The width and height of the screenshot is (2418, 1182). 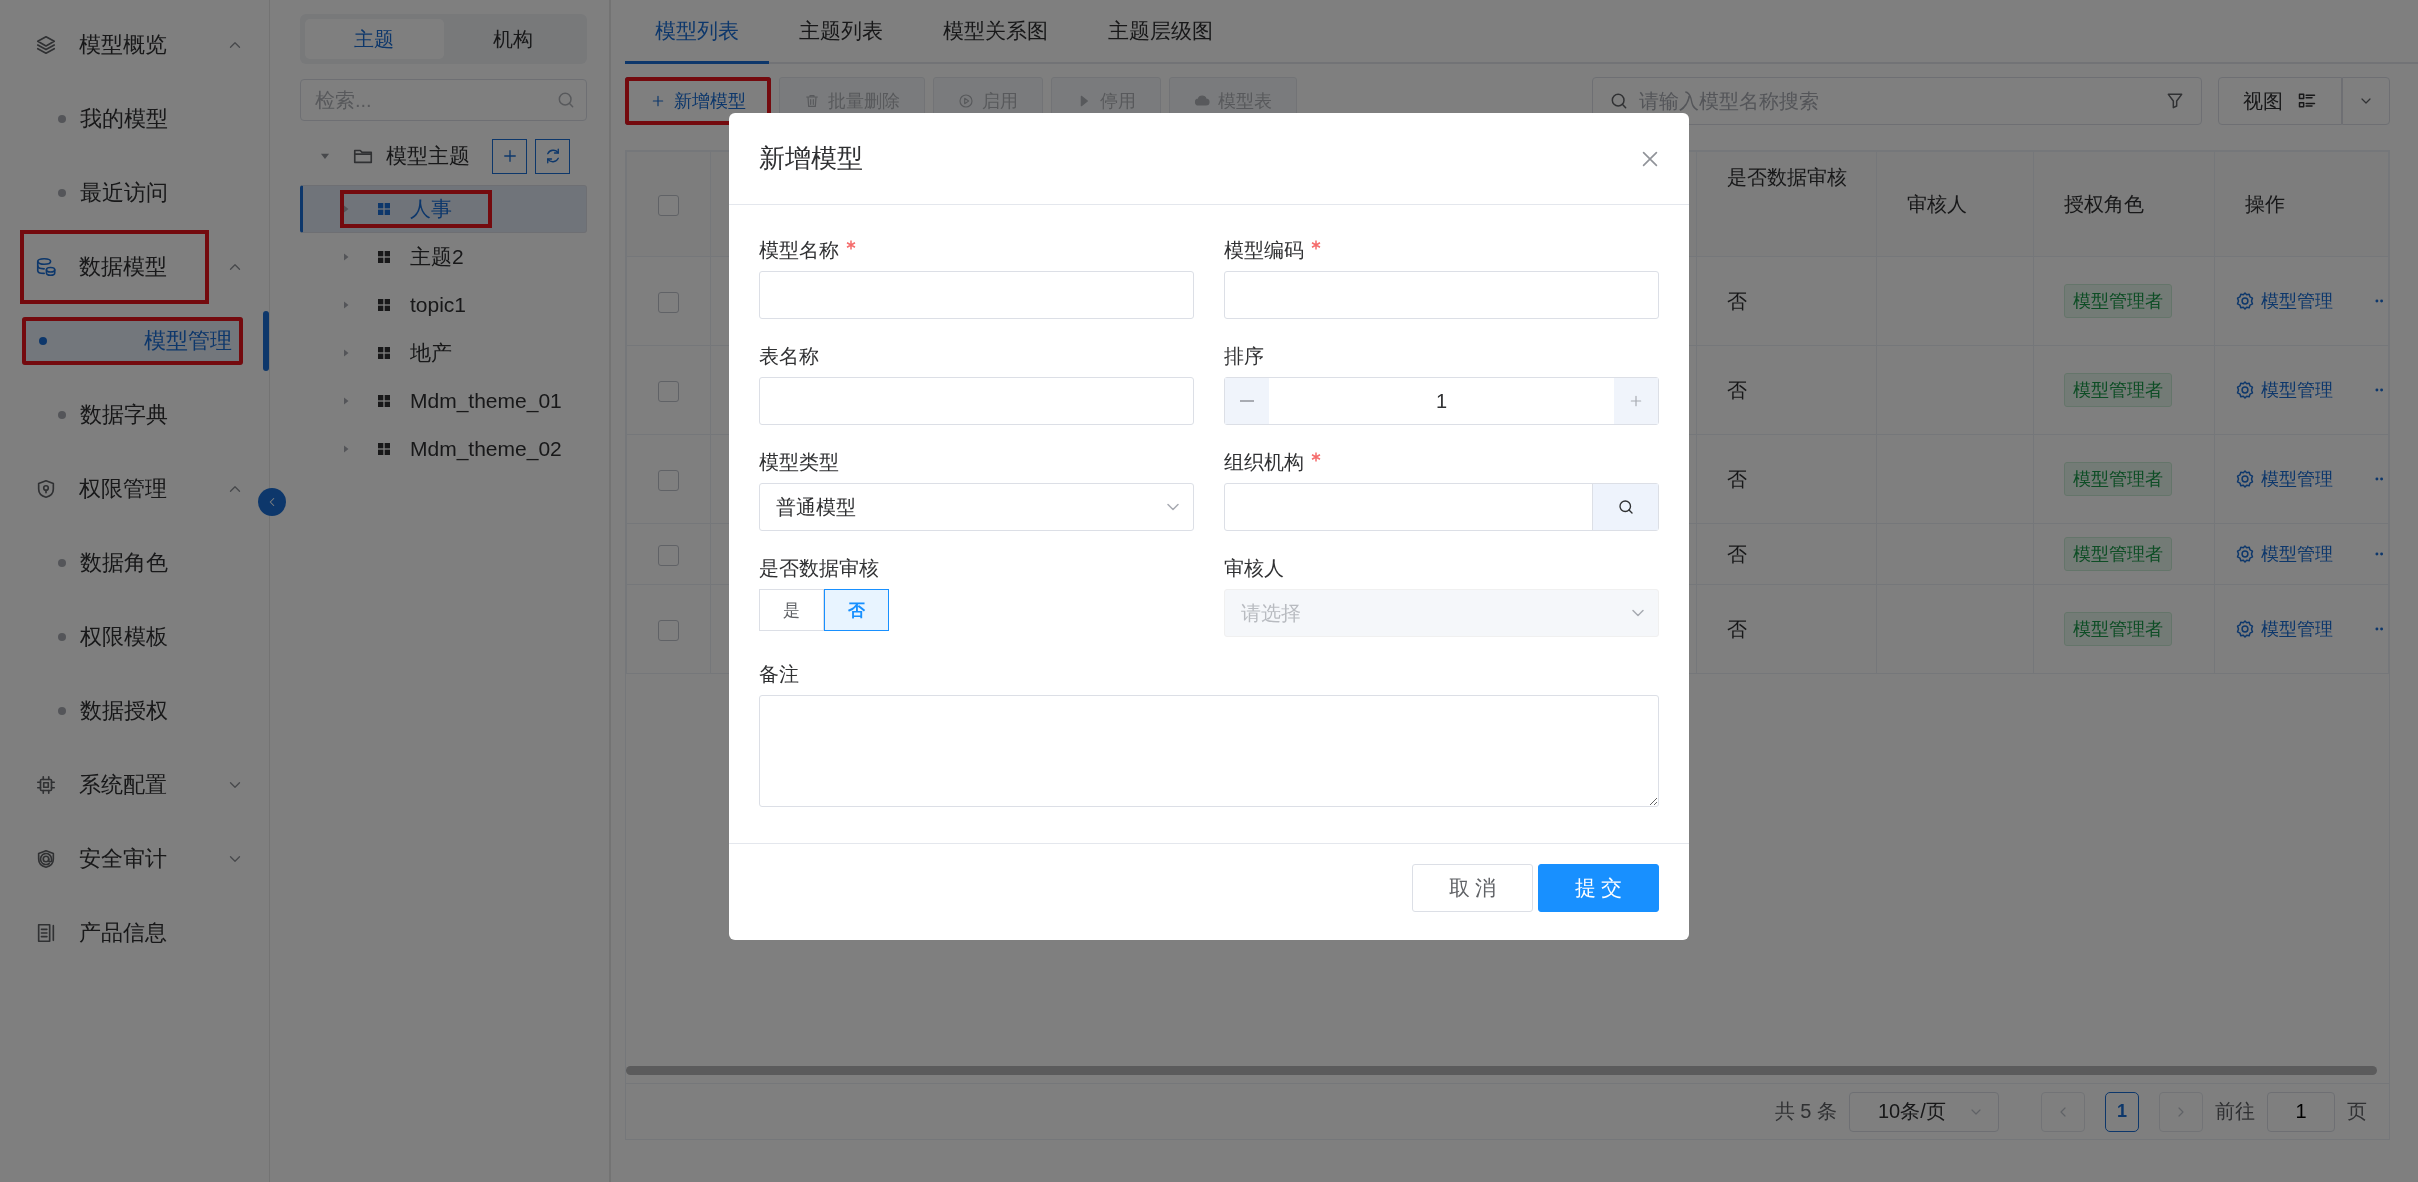 What do you see at coordinates (2280, 101) in the screenshot?
I see `view-button: 视图` at bounding box center [2280, 101].